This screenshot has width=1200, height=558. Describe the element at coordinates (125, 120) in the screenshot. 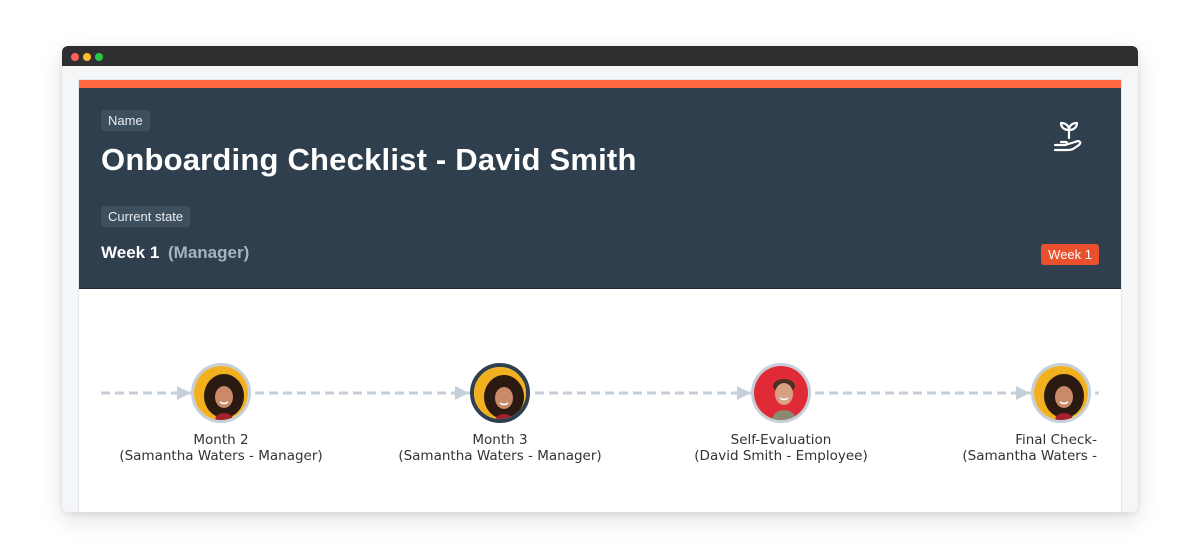

I see `name-label: Name` at that location.